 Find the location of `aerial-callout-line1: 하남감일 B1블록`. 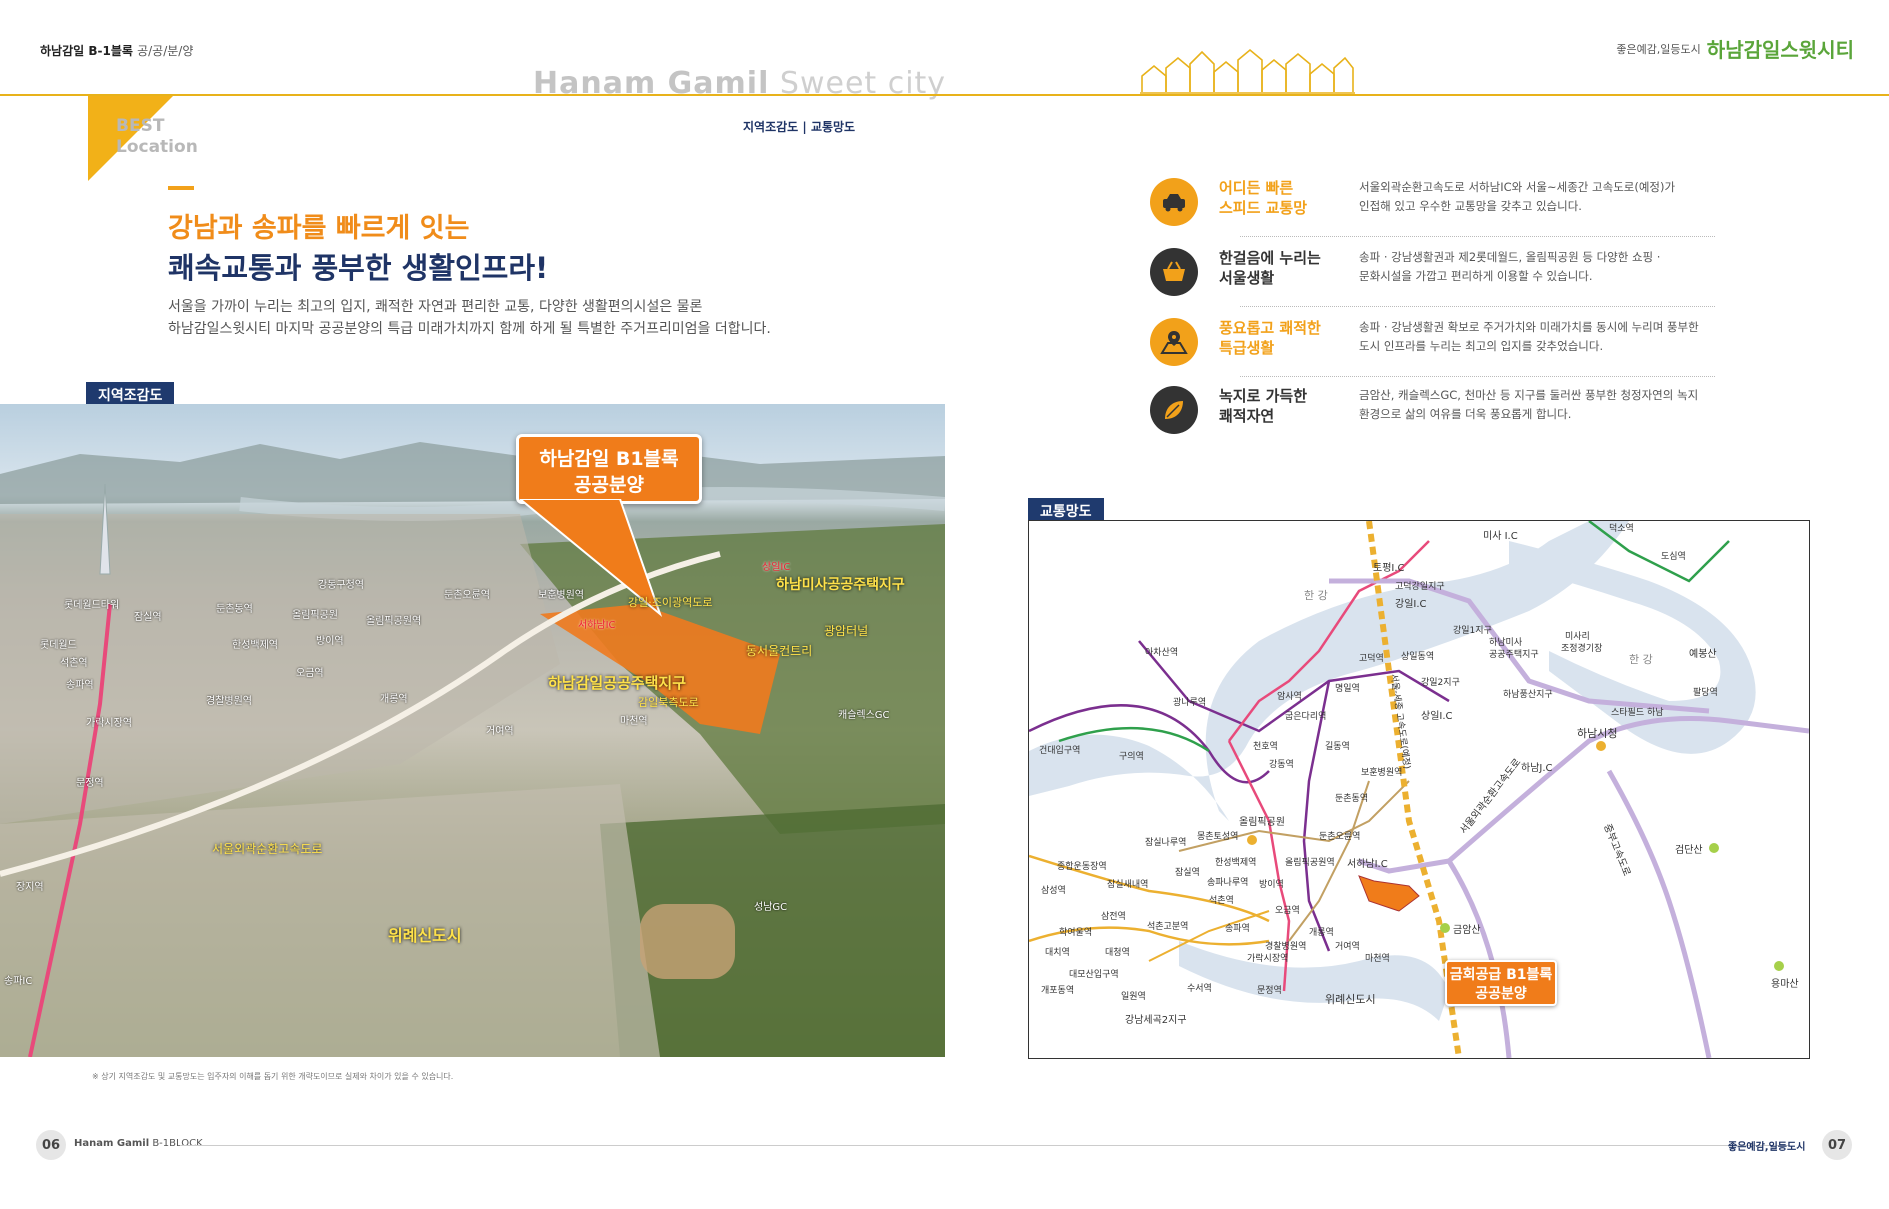

aerial-callout-line1: 하남감일 B1블록 is located at coordinates (609, 459).